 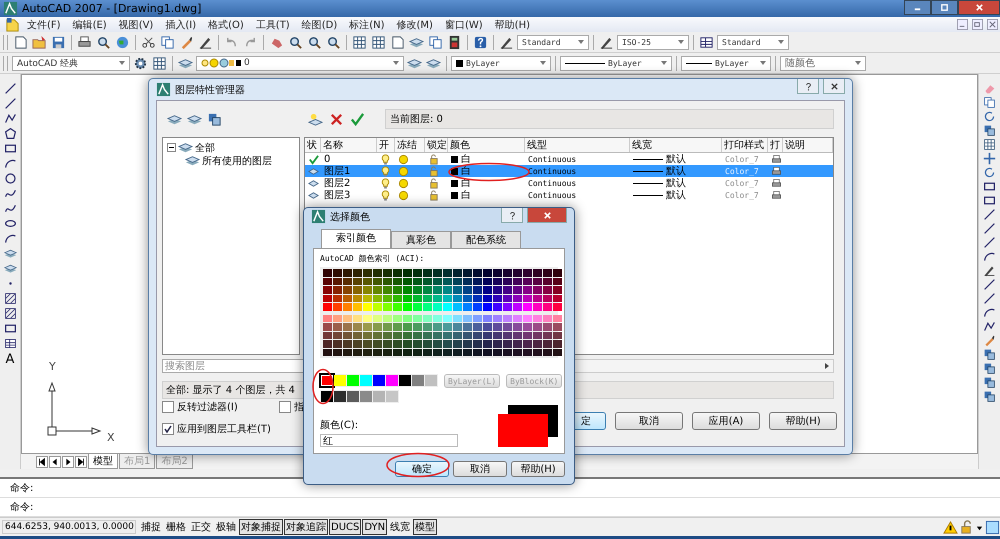 What do you see at coordinates (808, 145) in the screenshot?
I see `column-header: 说明` at bounding box center [808, 145].